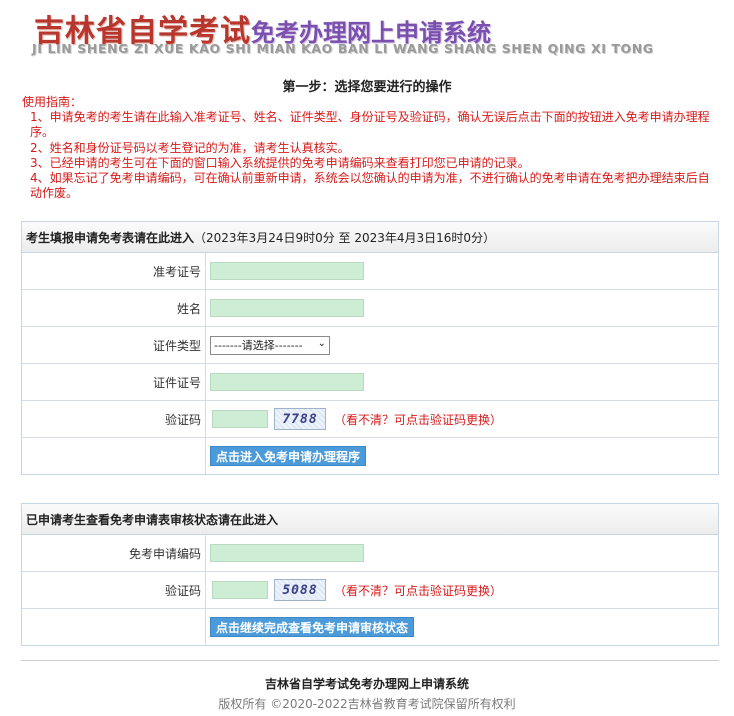 This screenshot has width=734, height=716. I want to click on id-type-label: 证件类型, so click(114, 345).